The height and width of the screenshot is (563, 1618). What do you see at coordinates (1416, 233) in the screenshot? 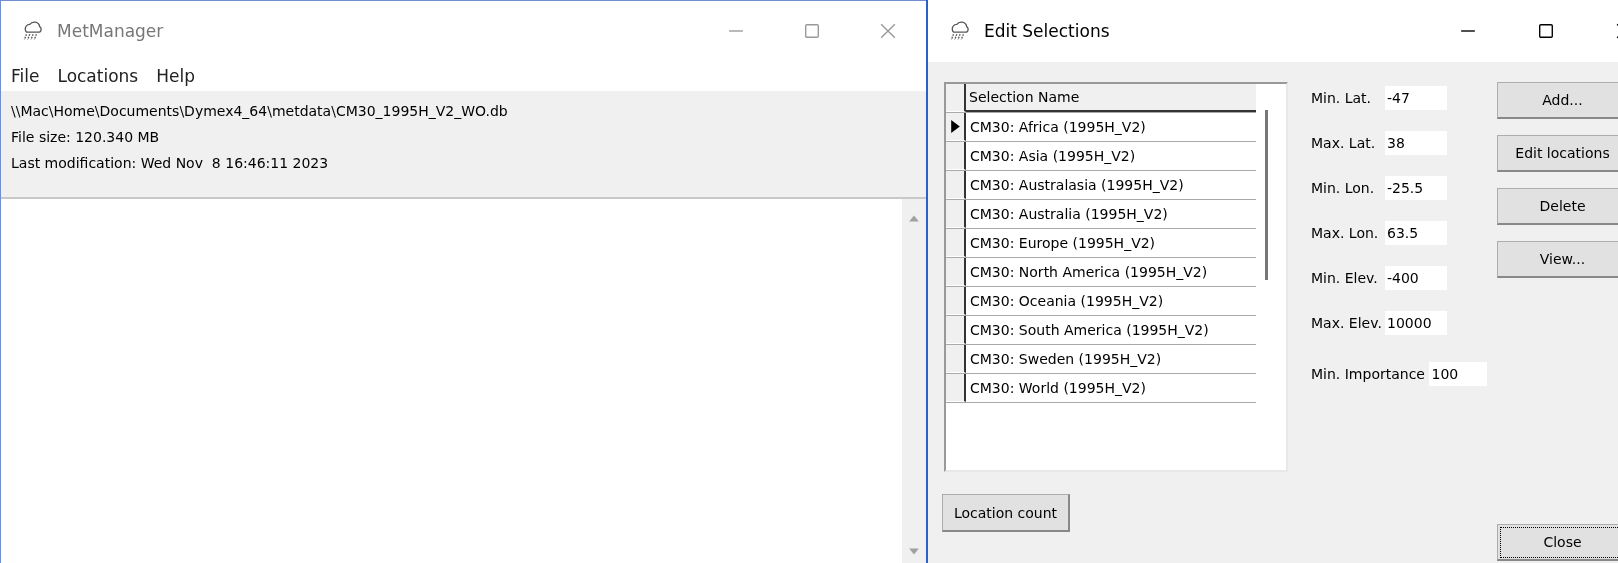
I see `input-field: 63.5` at bounding box center [1416, 233].